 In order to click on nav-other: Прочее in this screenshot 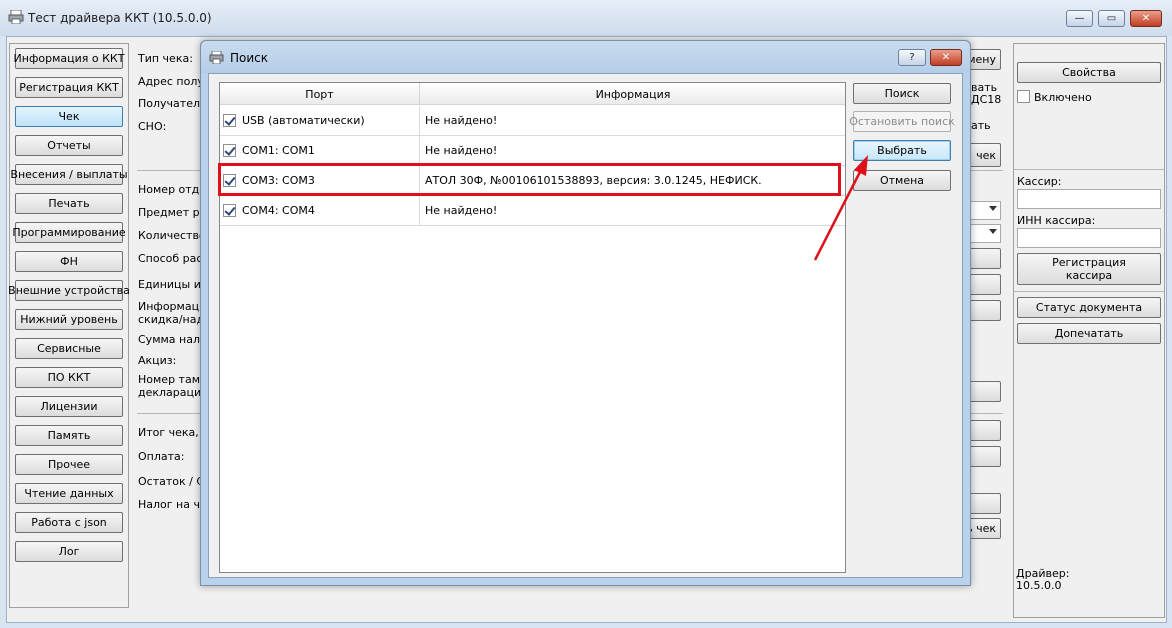, I will do `click(69, 464)`.